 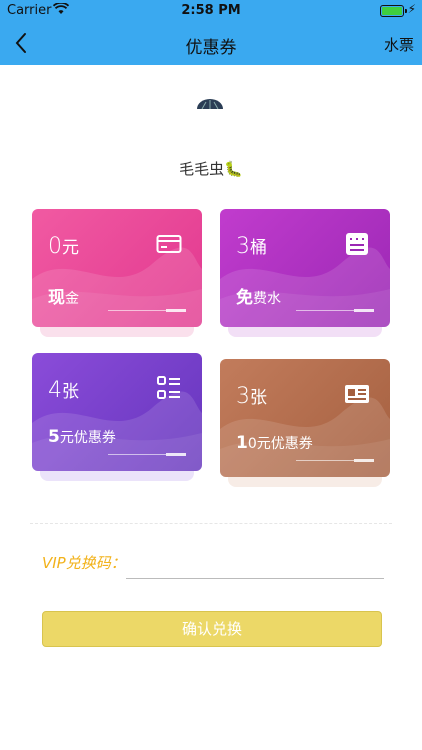 What do you see at coordinates (357, 394) in the screenshot?
I see `id-card-icon` at bounding box center [357, 394].